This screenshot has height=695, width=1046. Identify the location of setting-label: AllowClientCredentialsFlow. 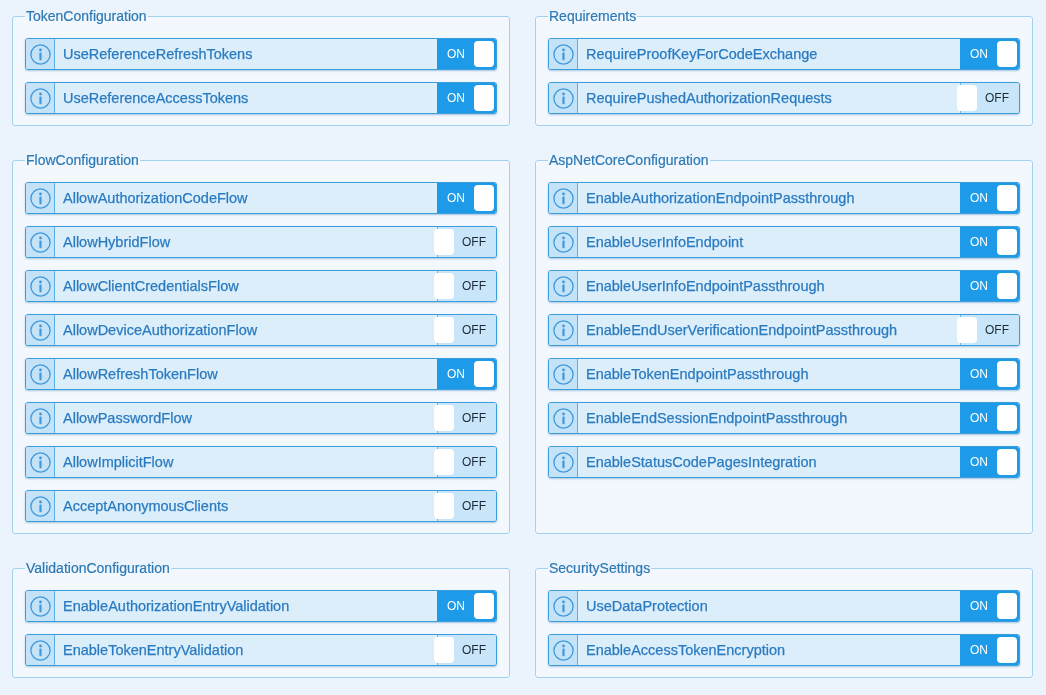
(151, 286).